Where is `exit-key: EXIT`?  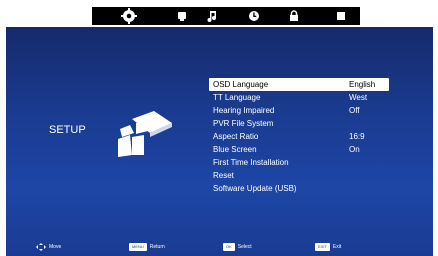
exit-key: EXIT is located at coordinates (322, 247).